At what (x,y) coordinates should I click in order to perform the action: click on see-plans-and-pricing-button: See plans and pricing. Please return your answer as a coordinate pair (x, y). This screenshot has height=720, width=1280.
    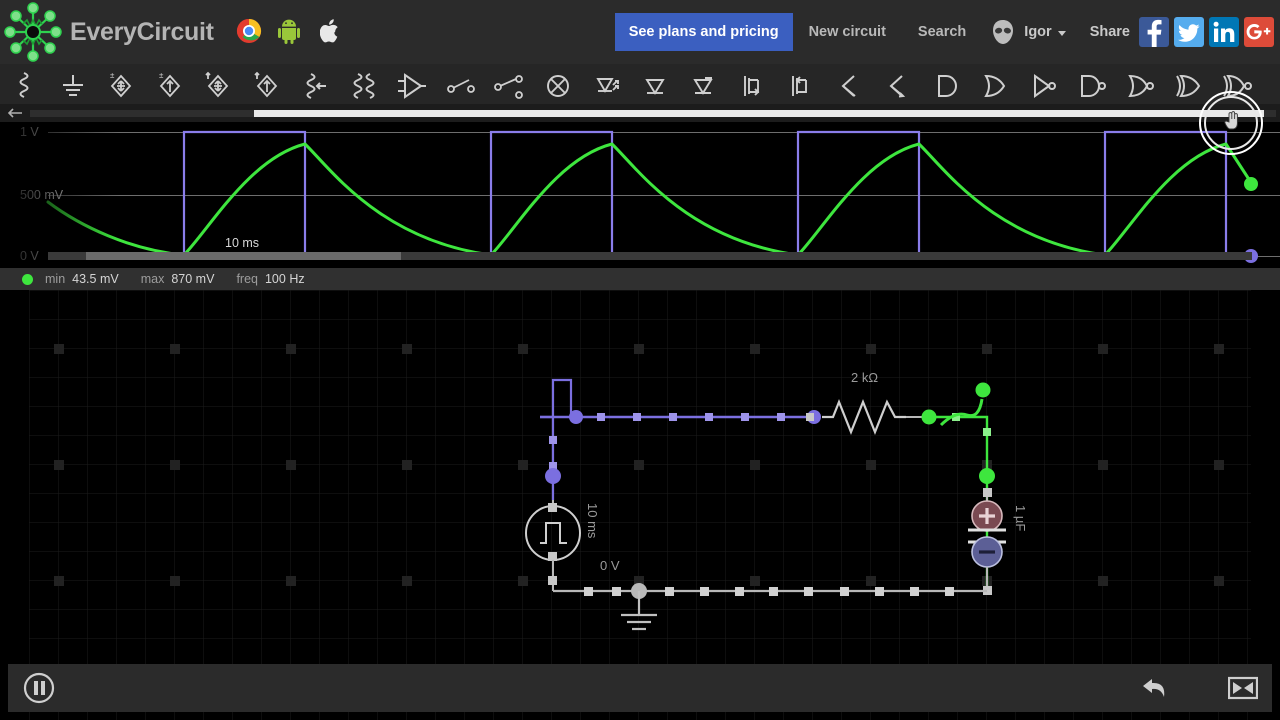
    Looking at the image, I should click on (703, 32).